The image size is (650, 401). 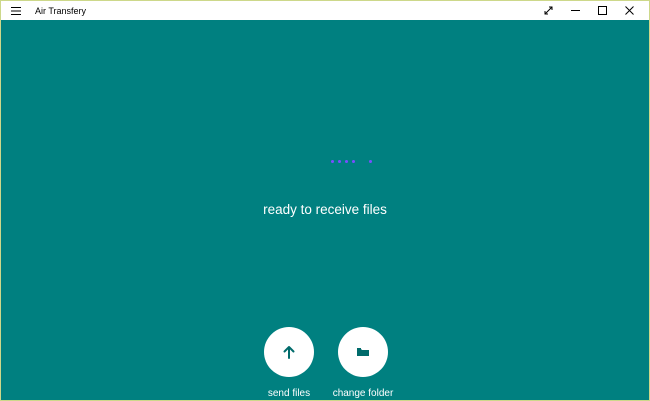 I want to click on send-files-button, so click(x=289, y=352).